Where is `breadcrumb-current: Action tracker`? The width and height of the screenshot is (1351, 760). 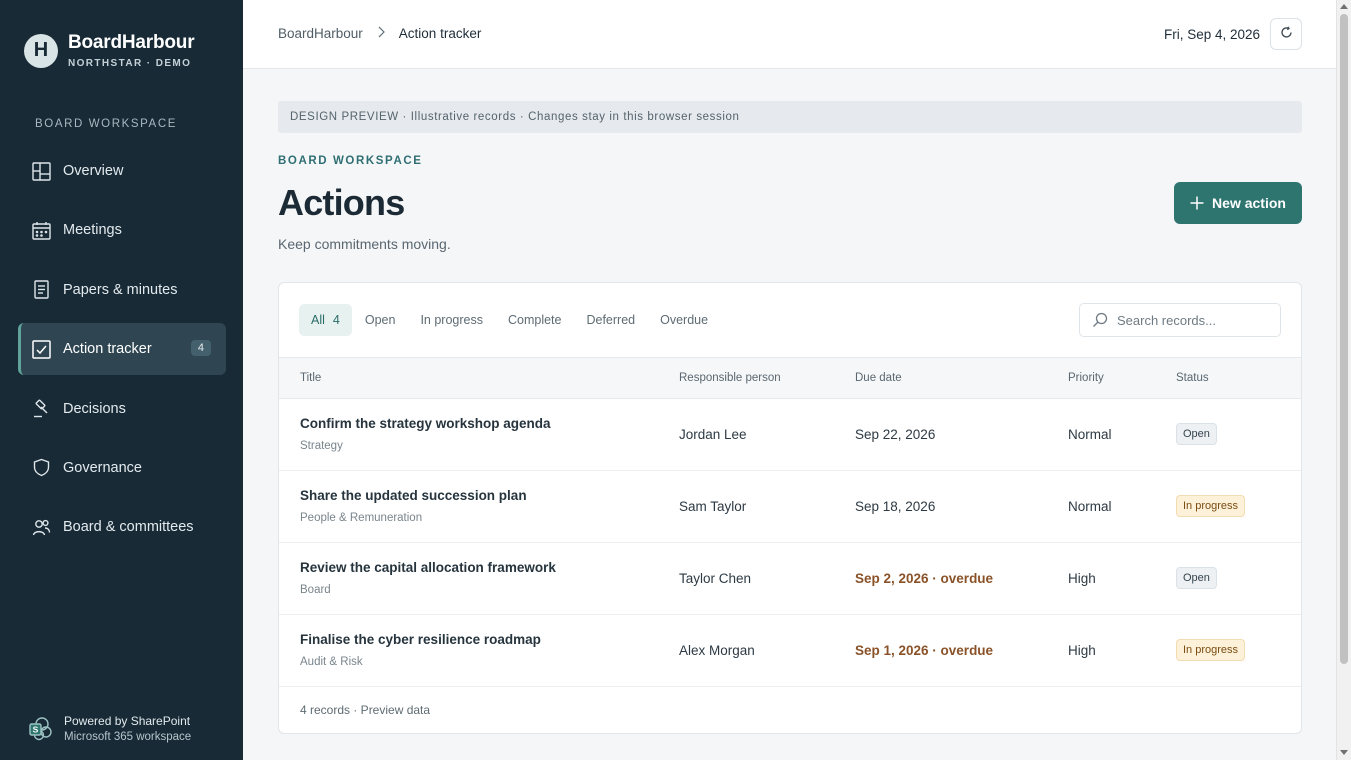 breadcrumb-current: Action tracker is located at coordinates (440, 33).